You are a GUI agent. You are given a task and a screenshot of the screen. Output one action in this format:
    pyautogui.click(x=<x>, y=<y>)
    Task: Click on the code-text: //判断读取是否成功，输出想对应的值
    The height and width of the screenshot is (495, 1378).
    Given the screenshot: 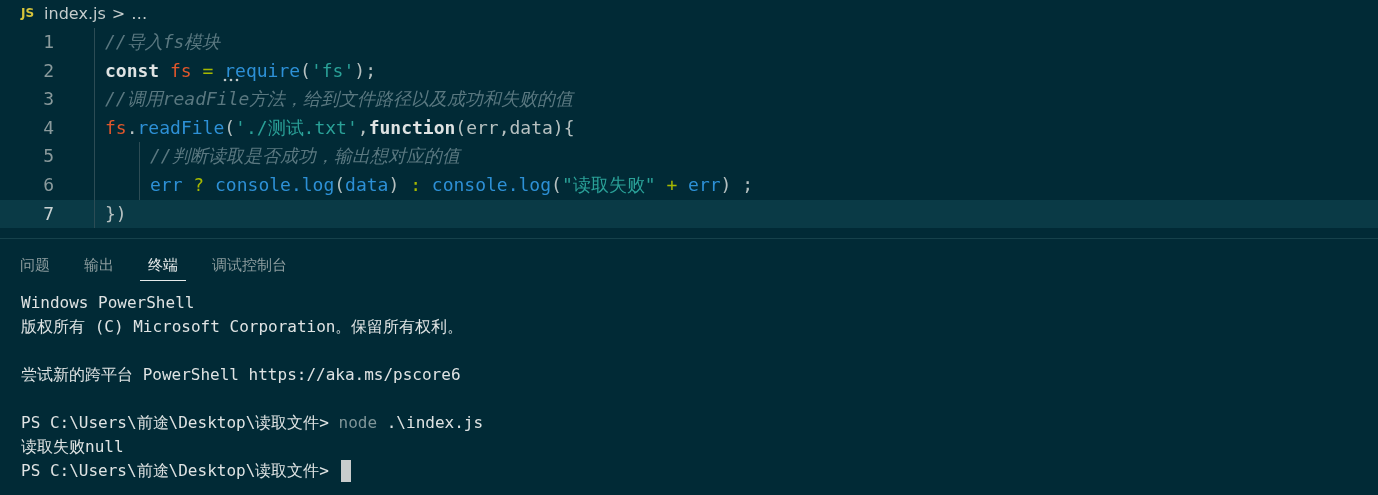 What is the action you would take?
    pyautogui.click(x=305, y=156)
    